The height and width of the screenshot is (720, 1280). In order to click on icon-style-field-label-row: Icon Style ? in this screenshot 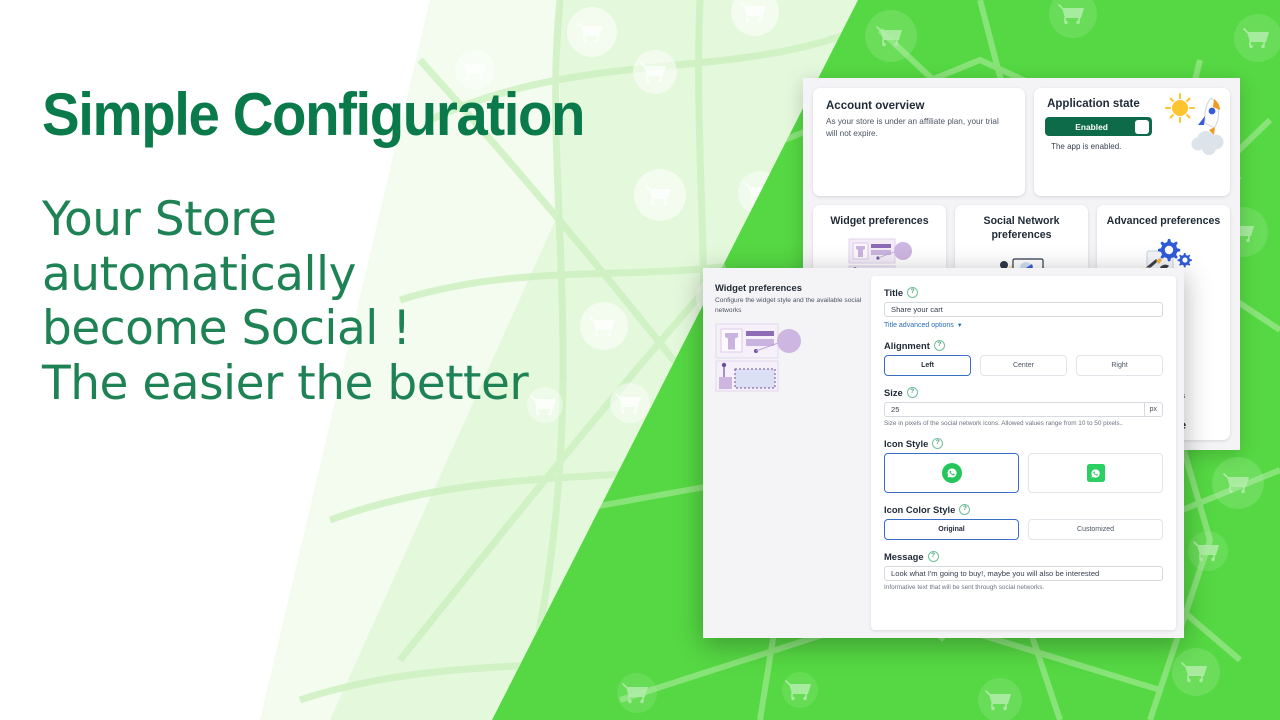, I will do `click(1023, 443)`.